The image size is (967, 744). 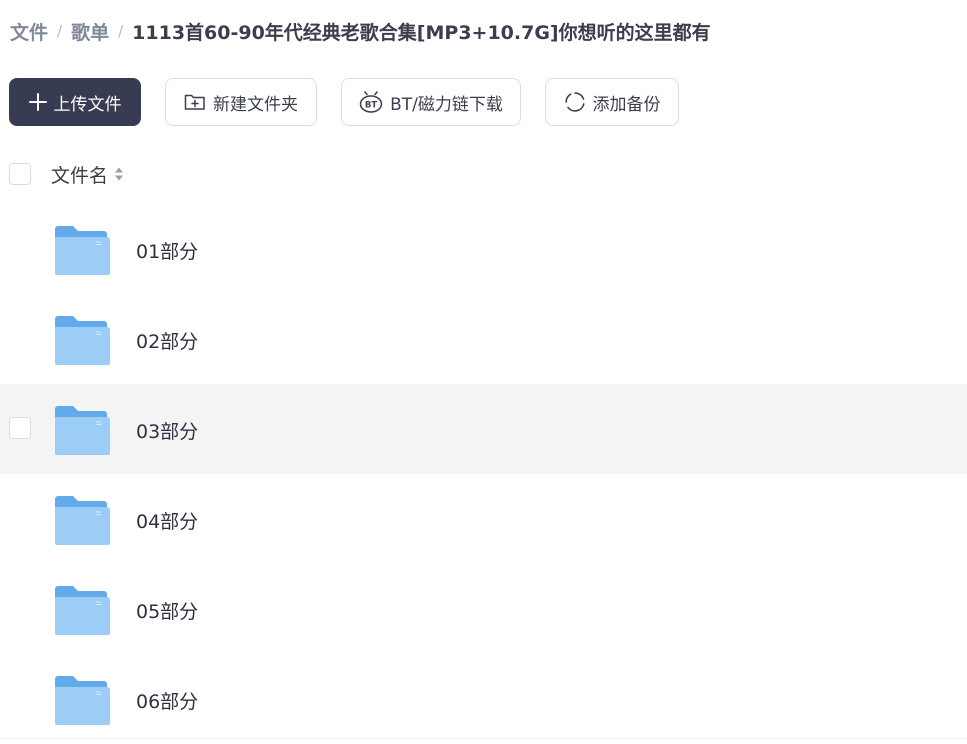 I want to click on add-backup-button: 添加备份, so click(x=612, y=102).